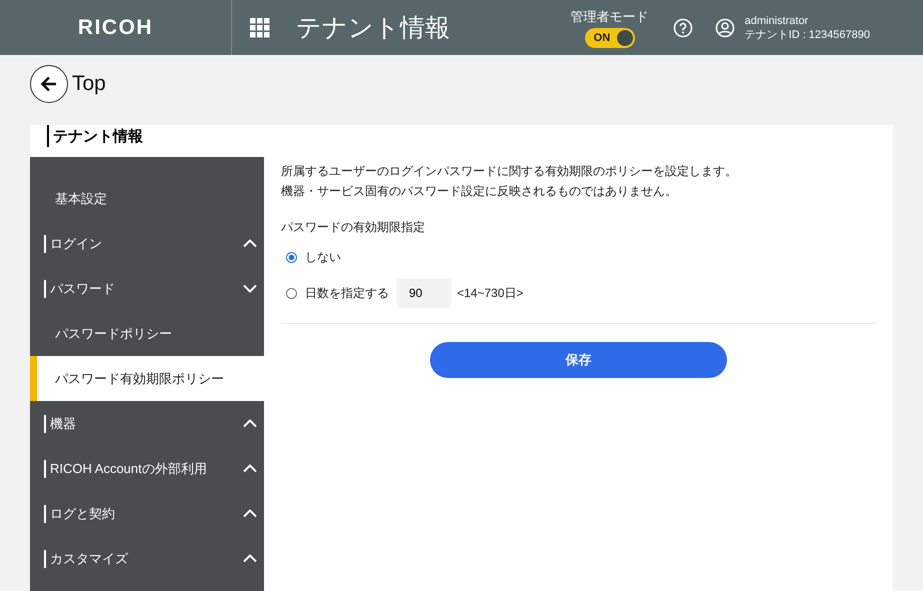 Image resolution: width=923 pixels, height=591 pixels. I want to click on range-hint: <14~730日>, so click(490, 293).